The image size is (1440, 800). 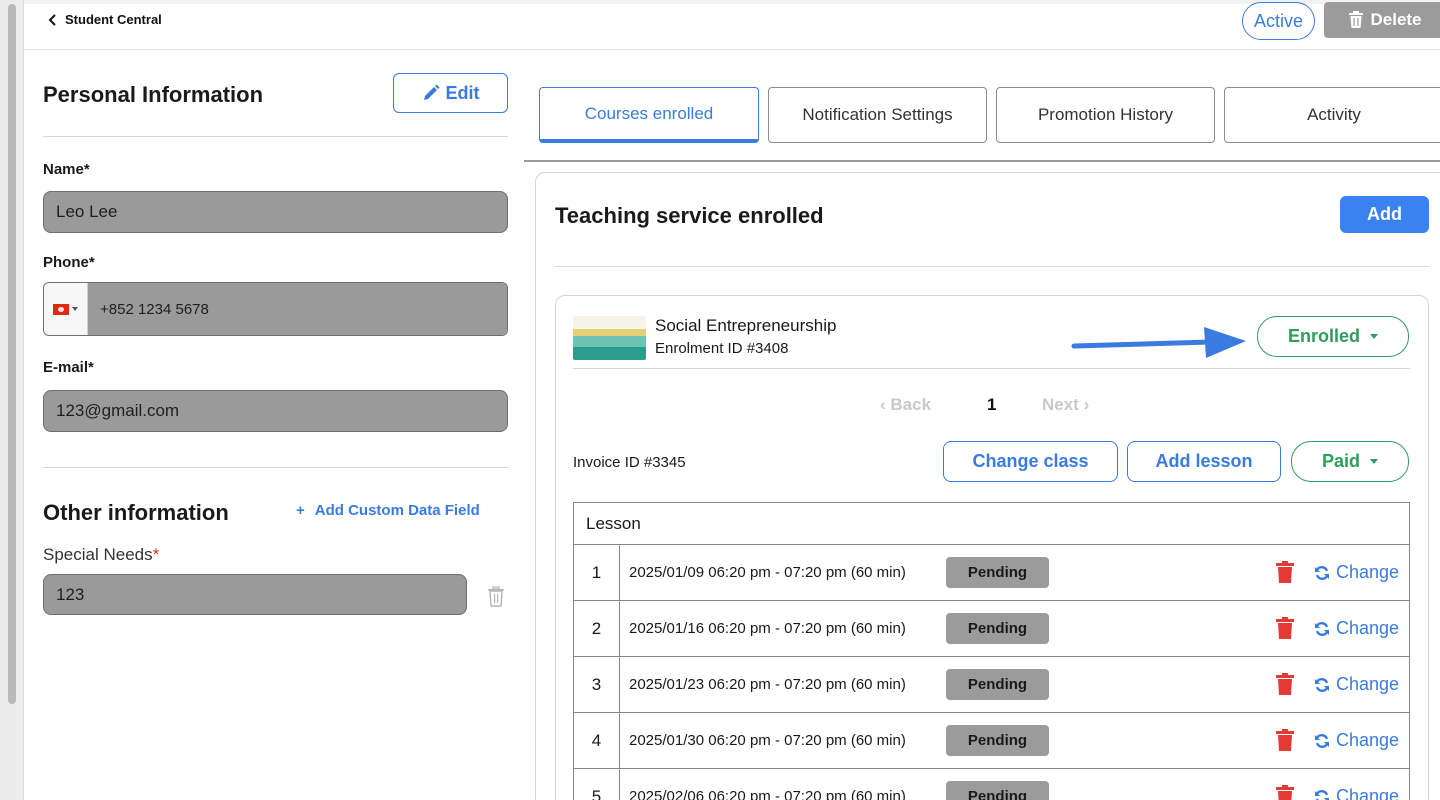 What do you see at coordinates (991, 405) in the screenshot?
I see `pager-current-page: 1` at bounding box center [991, 405].